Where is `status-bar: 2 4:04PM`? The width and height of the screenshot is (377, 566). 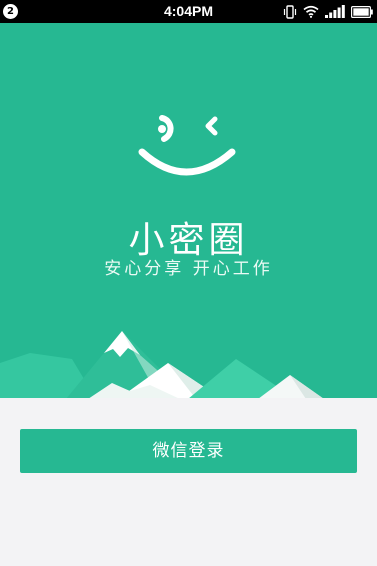 status-bar: 2 4:04PM is located at coordinates (188, 11).